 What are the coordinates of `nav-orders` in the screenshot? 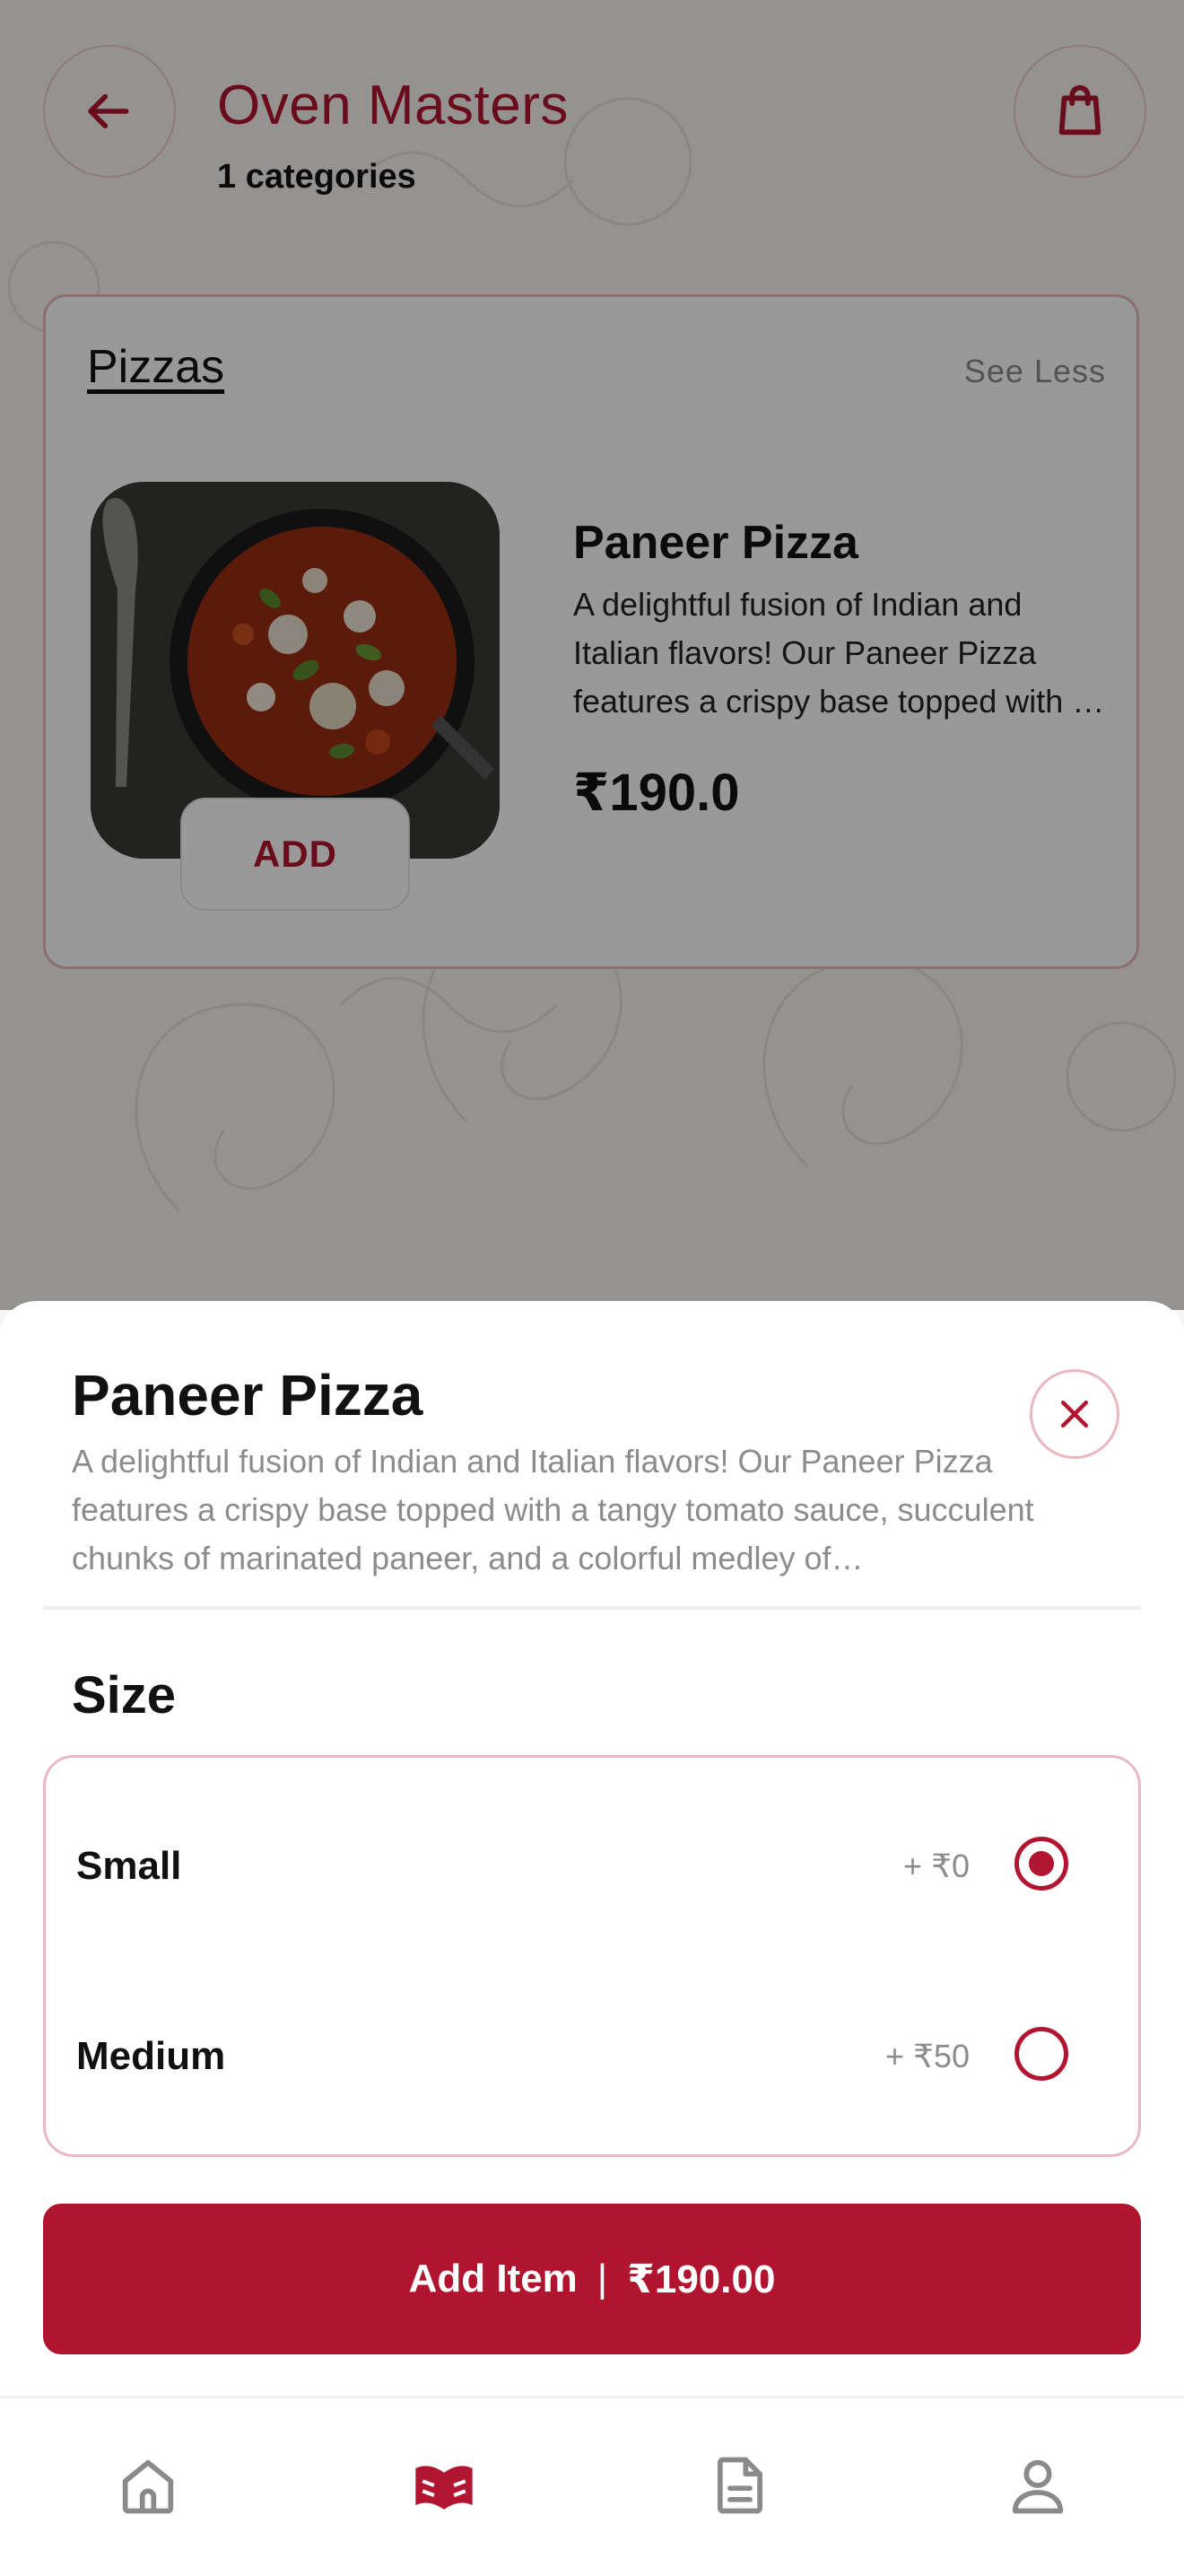 It's located at (740, 2485).